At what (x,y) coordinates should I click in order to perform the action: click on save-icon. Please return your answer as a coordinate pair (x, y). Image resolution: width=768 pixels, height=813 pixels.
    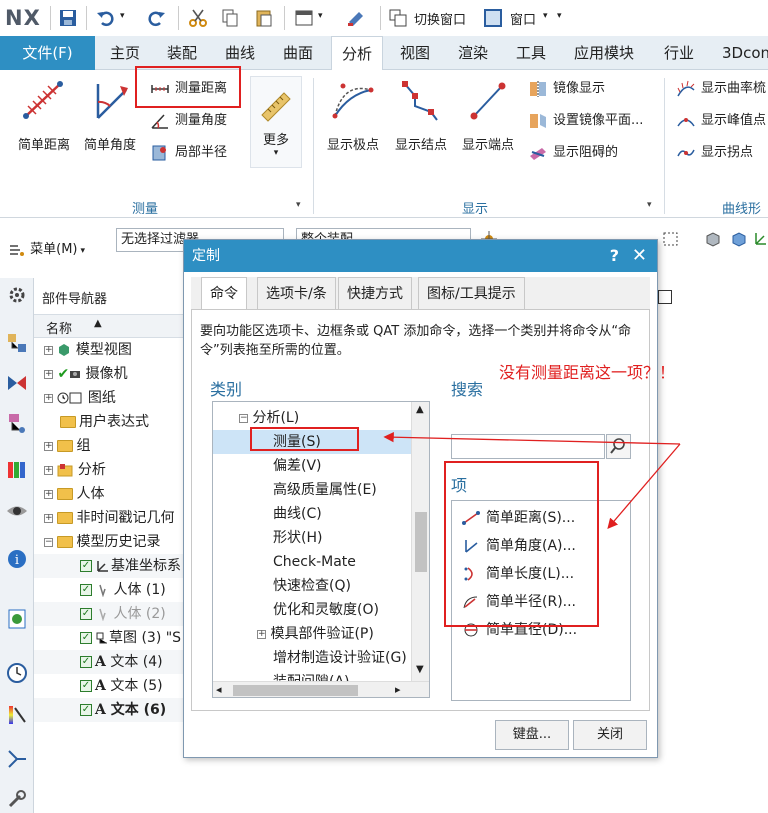
    Looking at the image, I should click on (68, 18).